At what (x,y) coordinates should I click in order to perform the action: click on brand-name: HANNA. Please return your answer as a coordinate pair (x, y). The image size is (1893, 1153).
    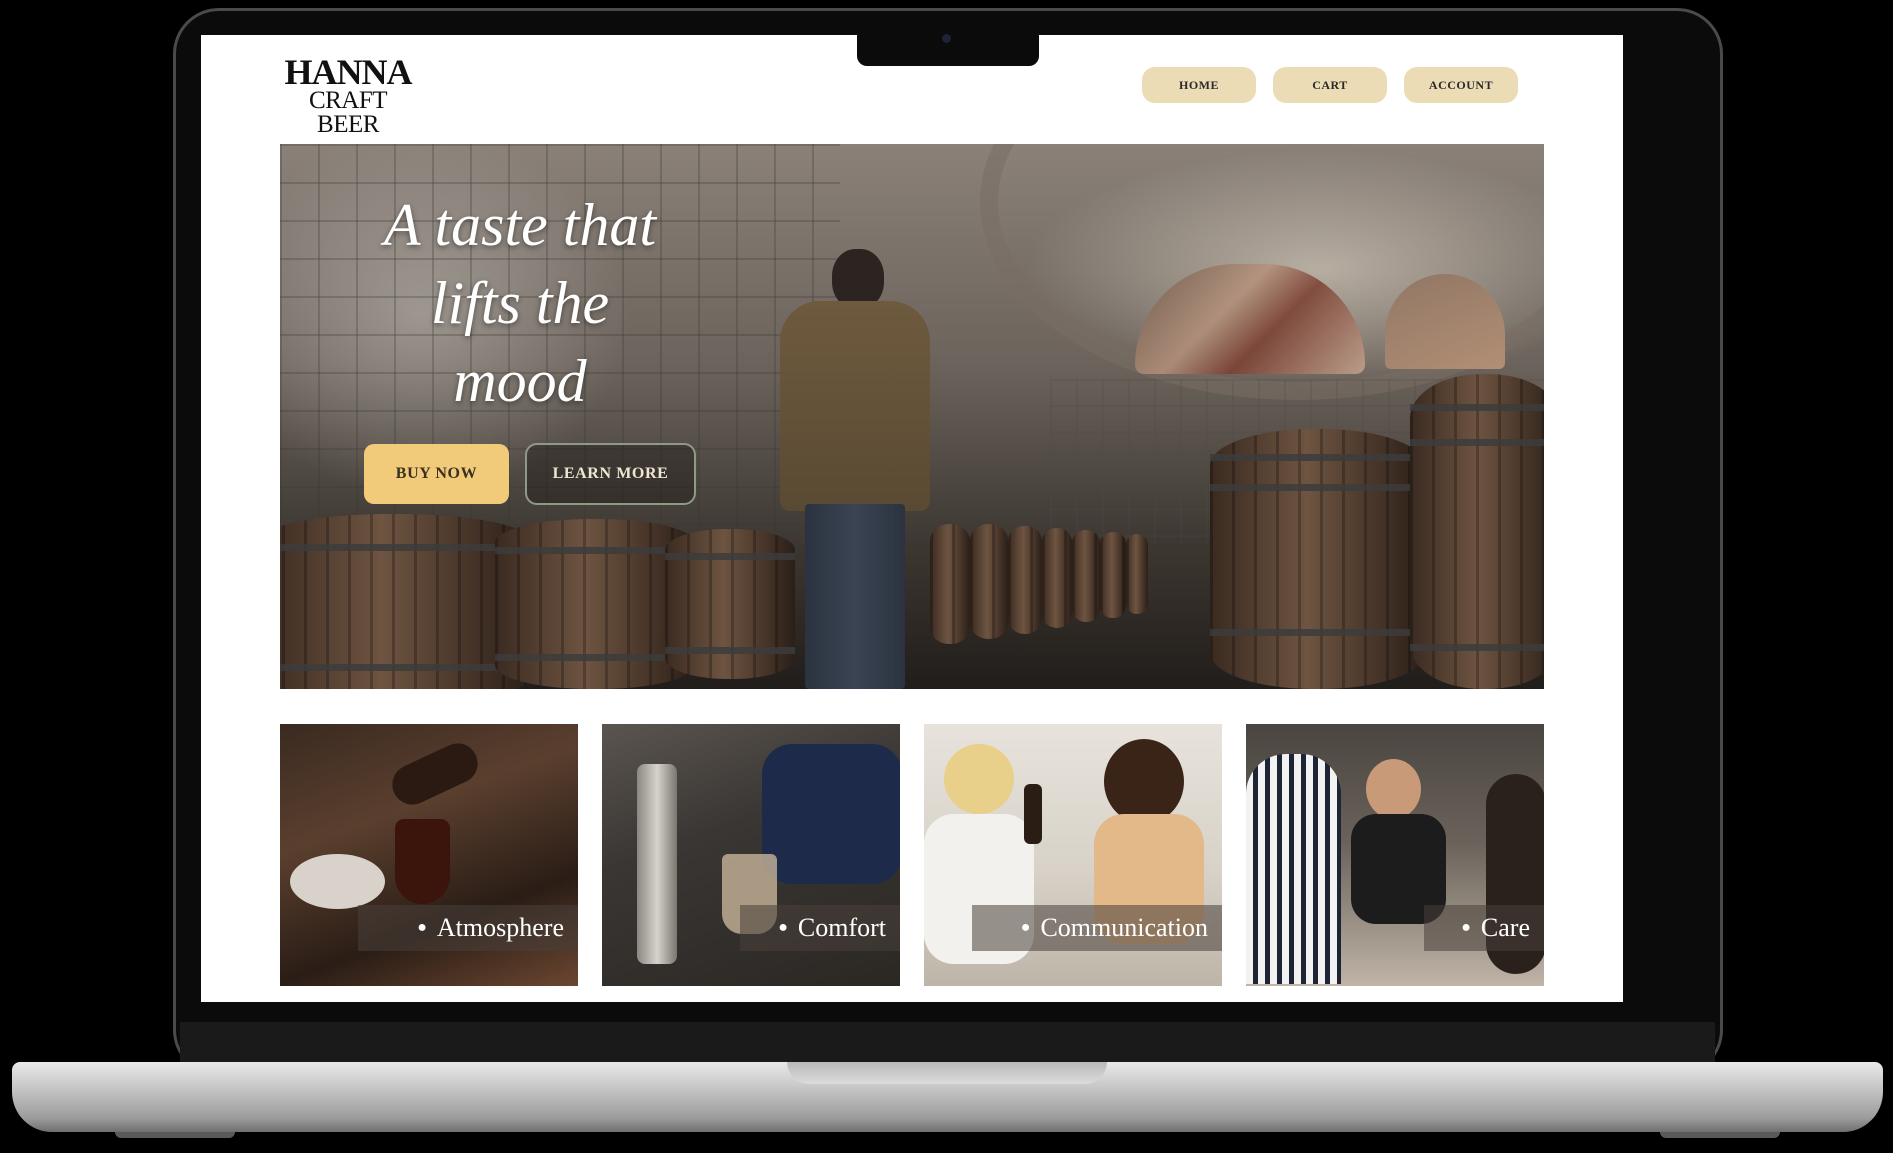
    Looking at the image, I should click on (348, 72).